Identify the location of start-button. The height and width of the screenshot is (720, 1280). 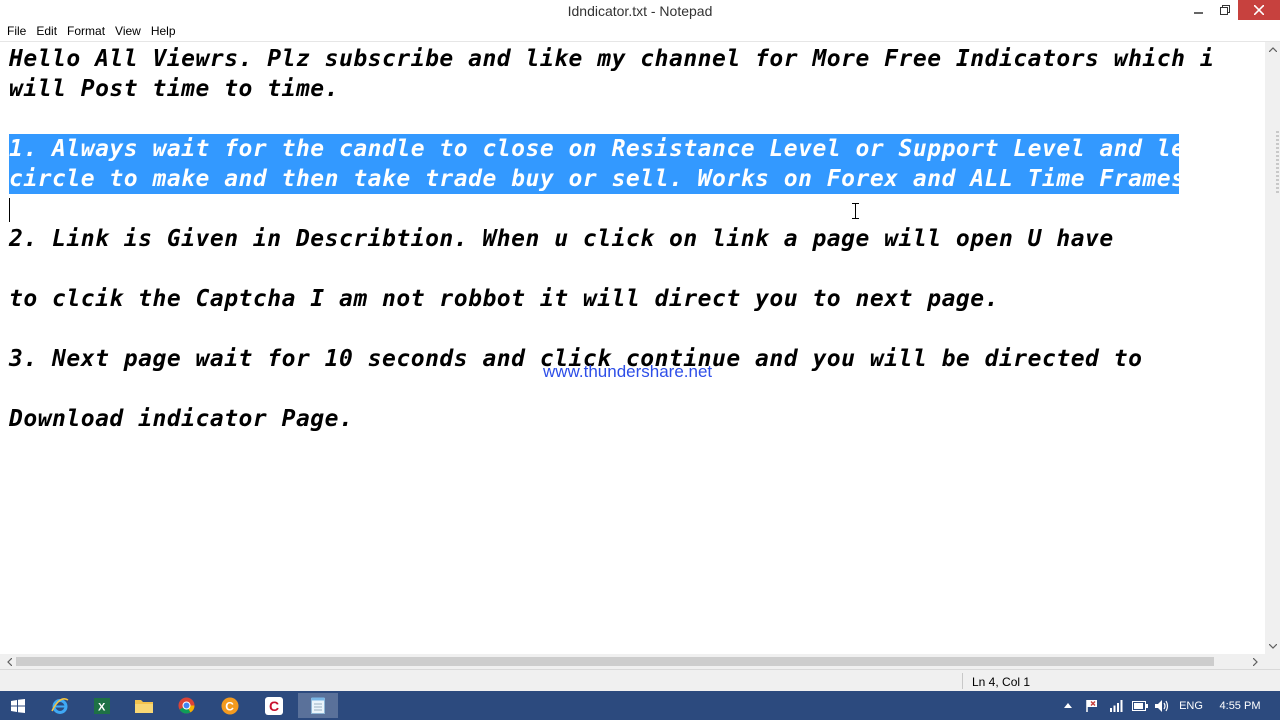
(18, 705).